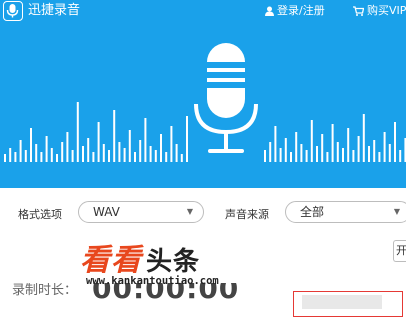  Describe the element at coordinates (301, 10) in the screenshot. I see `login-label: 登录/注册` at that location.